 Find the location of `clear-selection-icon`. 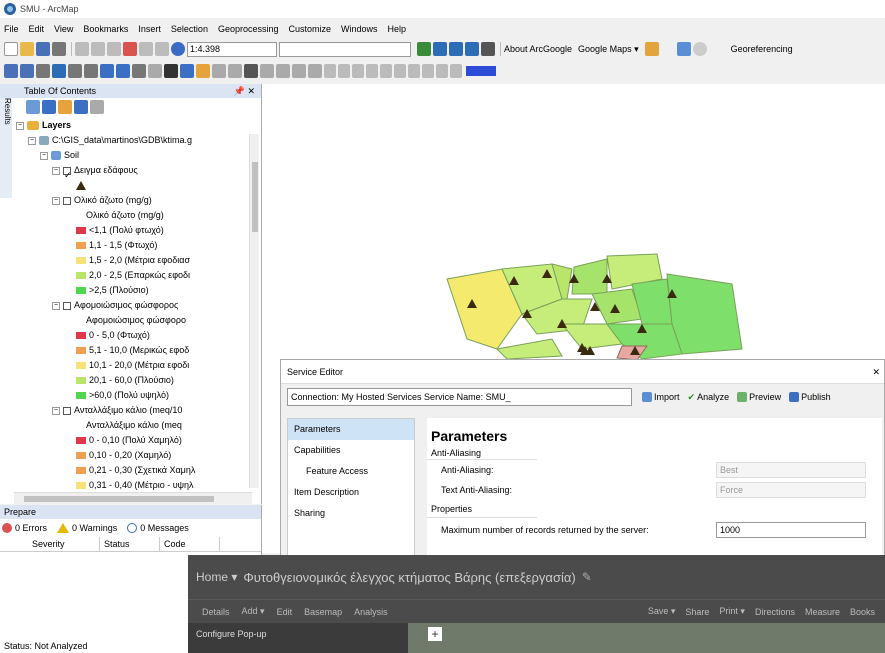

clear-selection-icon is located at coordinates (155, 71).